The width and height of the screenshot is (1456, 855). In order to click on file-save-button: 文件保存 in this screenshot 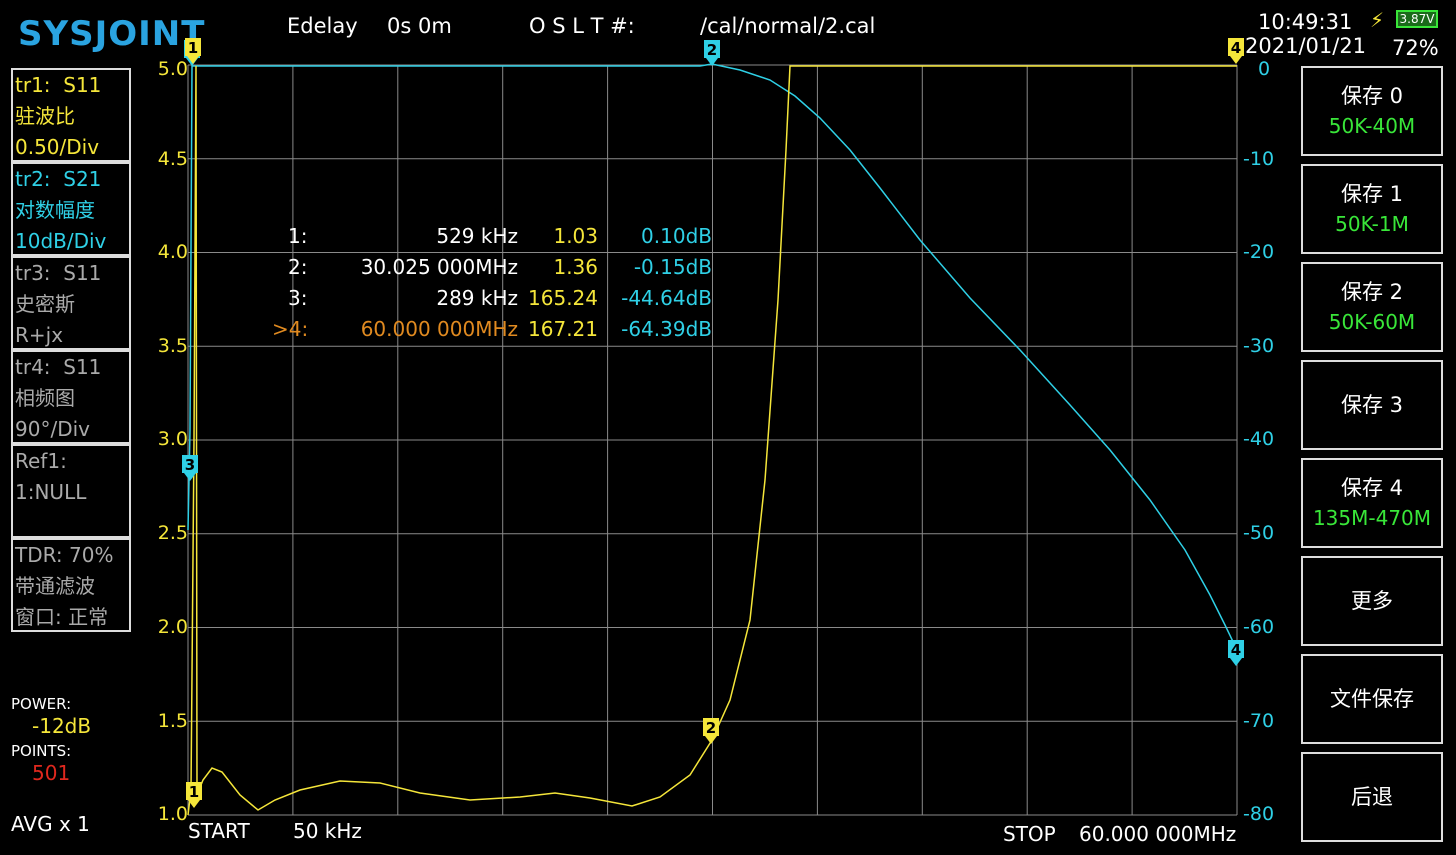, I will do `click(1372, 699)`.